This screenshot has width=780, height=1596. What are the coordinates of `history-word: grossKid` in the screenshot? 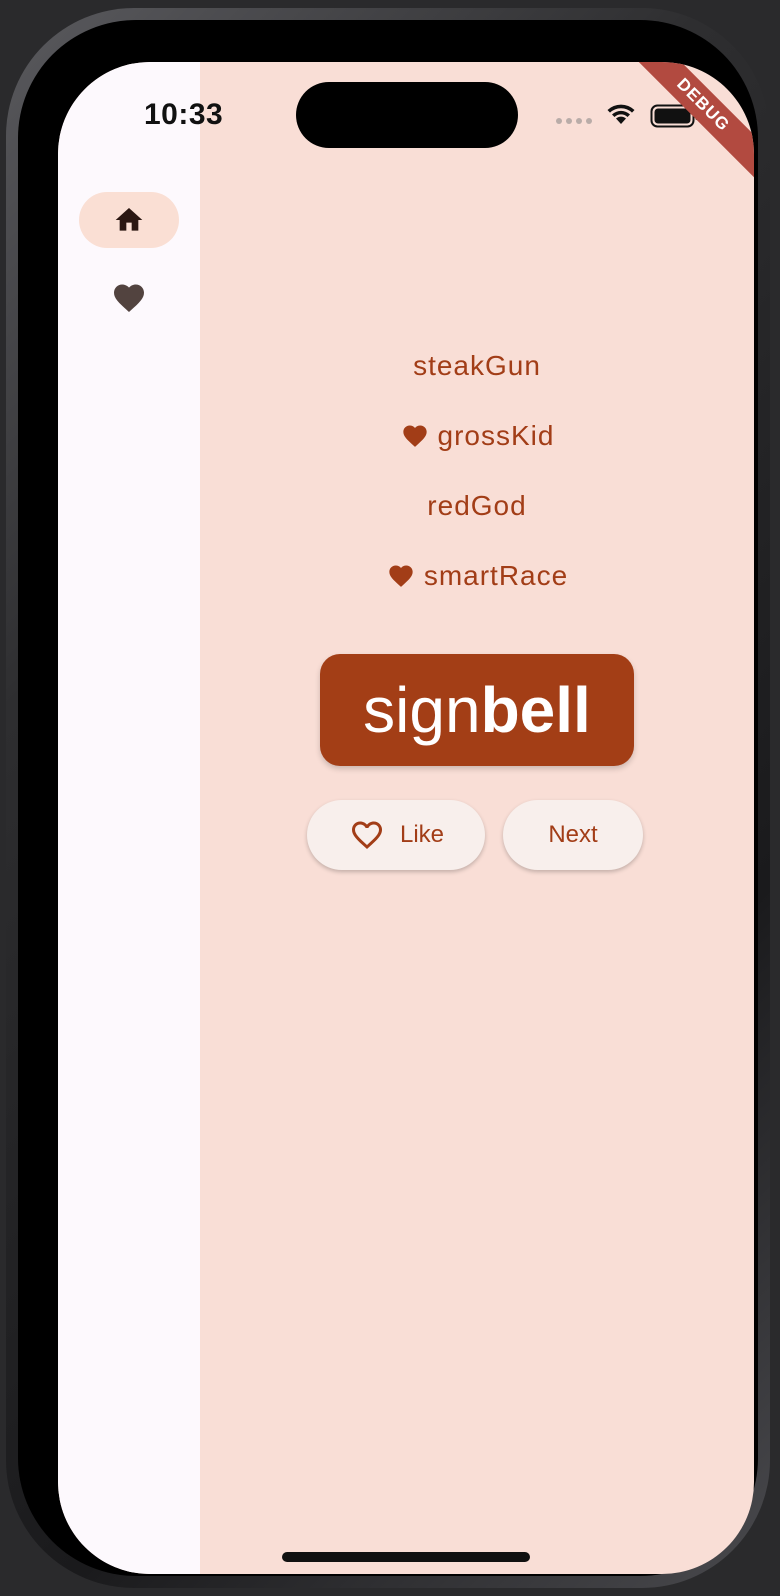 It's located at (496, 435).